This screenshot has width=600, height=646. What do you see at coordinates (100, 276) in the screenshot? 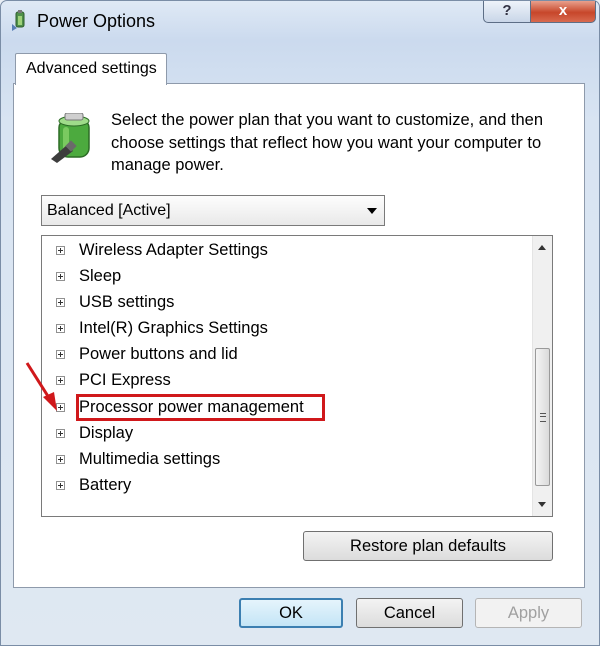
I see `tree-item-label: Sleep` at bounding box center [100, 276].